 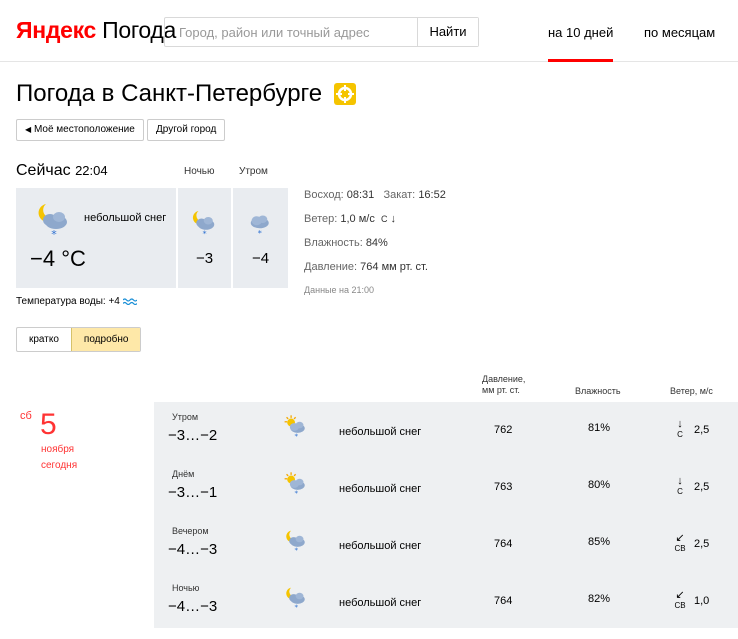 What do you see at coordinates (91, 170) in the screenshot?
I see `now-time: 22:04` at bounding box center [91, 170].